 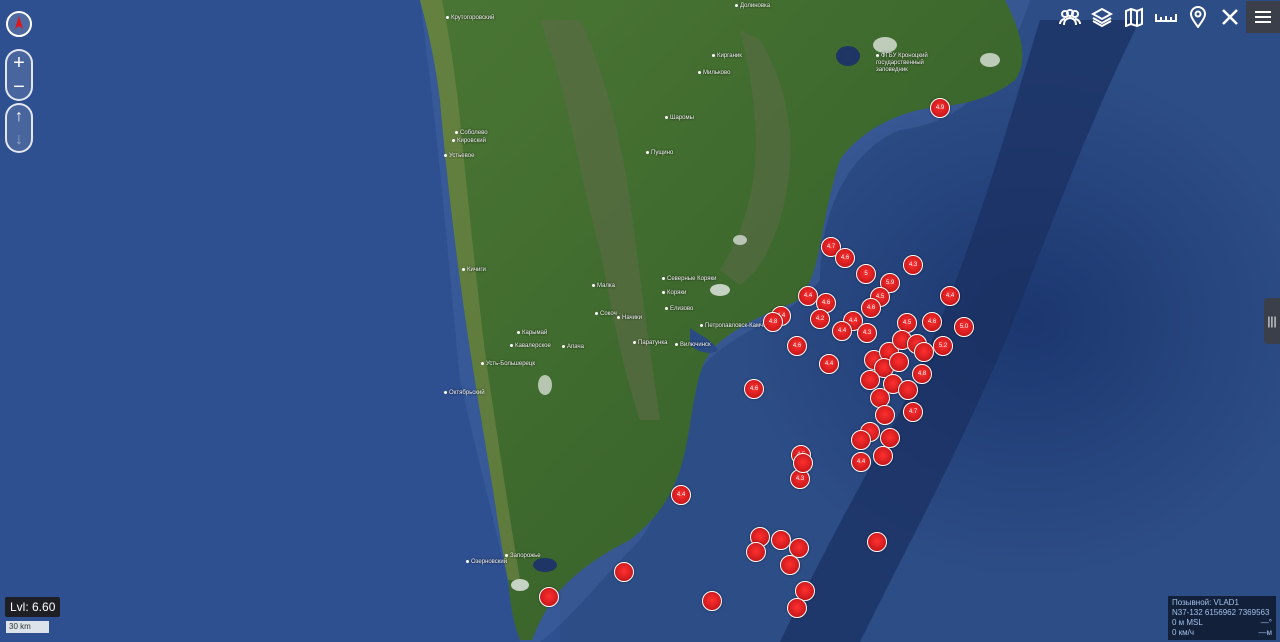 I want to click on arrow-up-icon: ↑, so click(x=19, y=117).